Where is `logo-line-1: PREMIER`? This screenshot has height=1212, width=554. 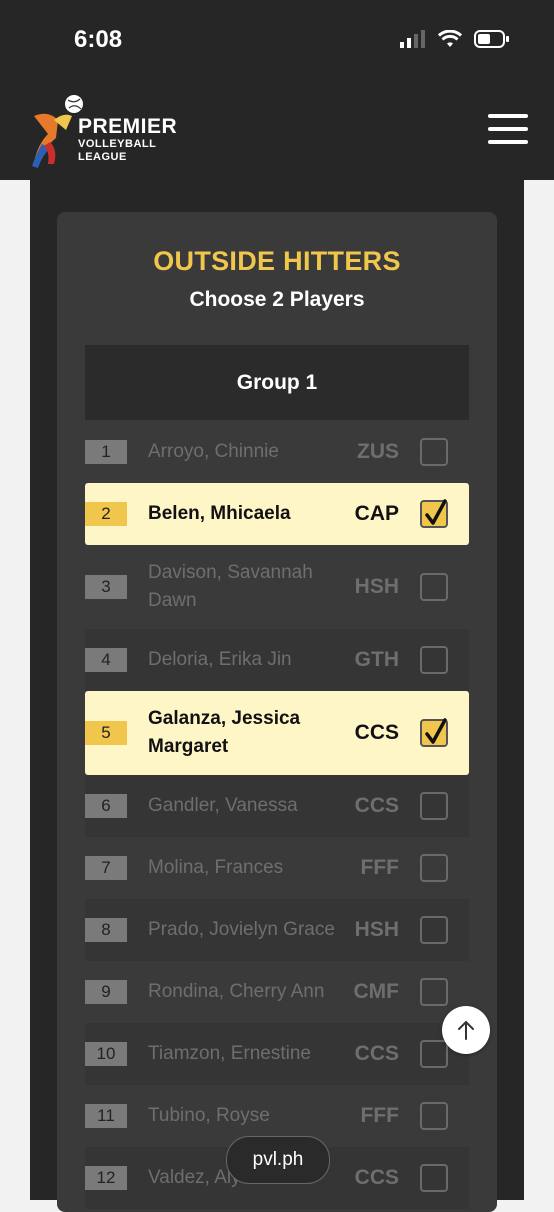
logo-line-1: PREMIER is located at coordinates (128, 126).